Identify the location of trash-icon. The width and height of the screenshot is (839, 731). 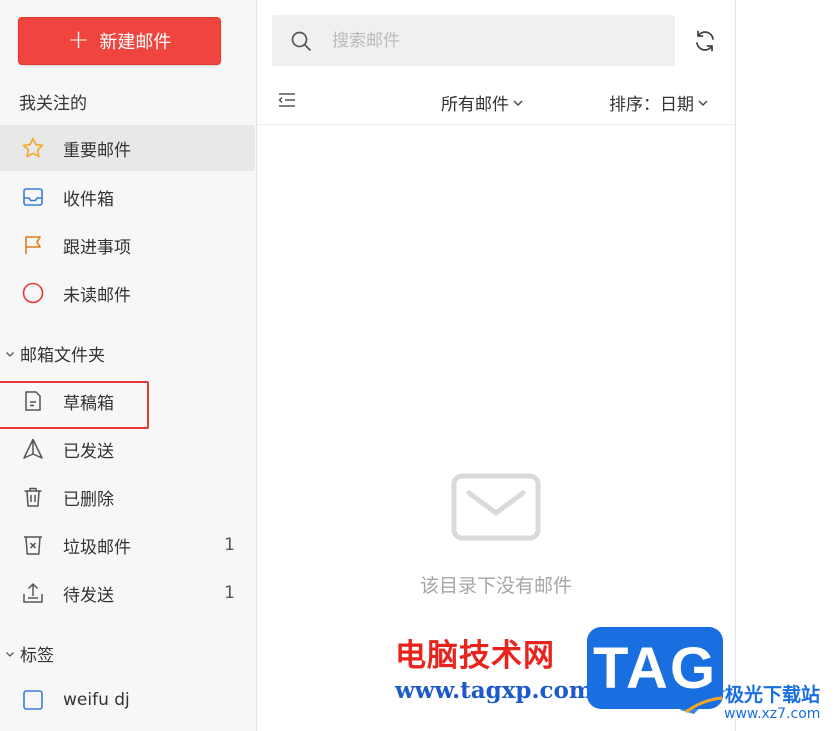
(33, 497).